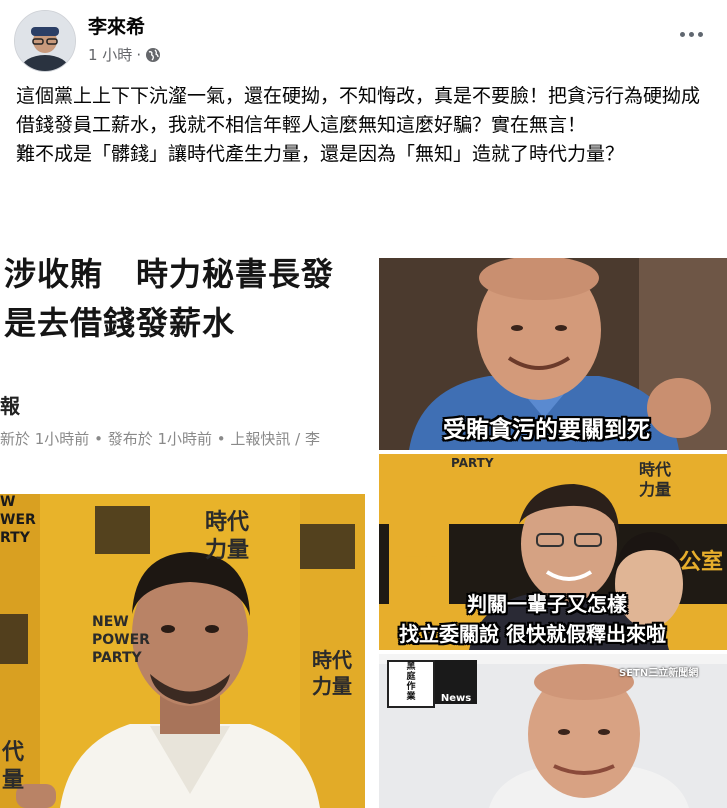 The image size is (727, 808). What do you see at coordinates (546, 430) in the screenshot?
I see `meme-caption-1: 受賄貪污的要關到死` at bounding box center [546, 430].